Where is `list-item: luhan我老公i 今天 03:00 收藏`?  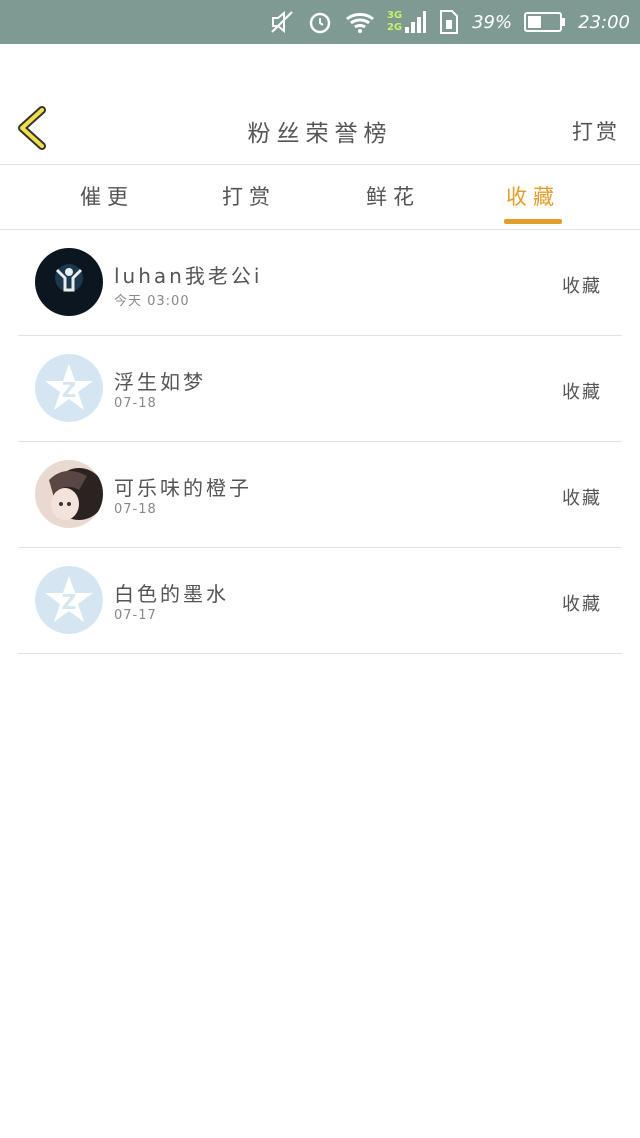 list-item: luhan我老公i 今天 03:00 收藏 is located at coordinates (320, 283).